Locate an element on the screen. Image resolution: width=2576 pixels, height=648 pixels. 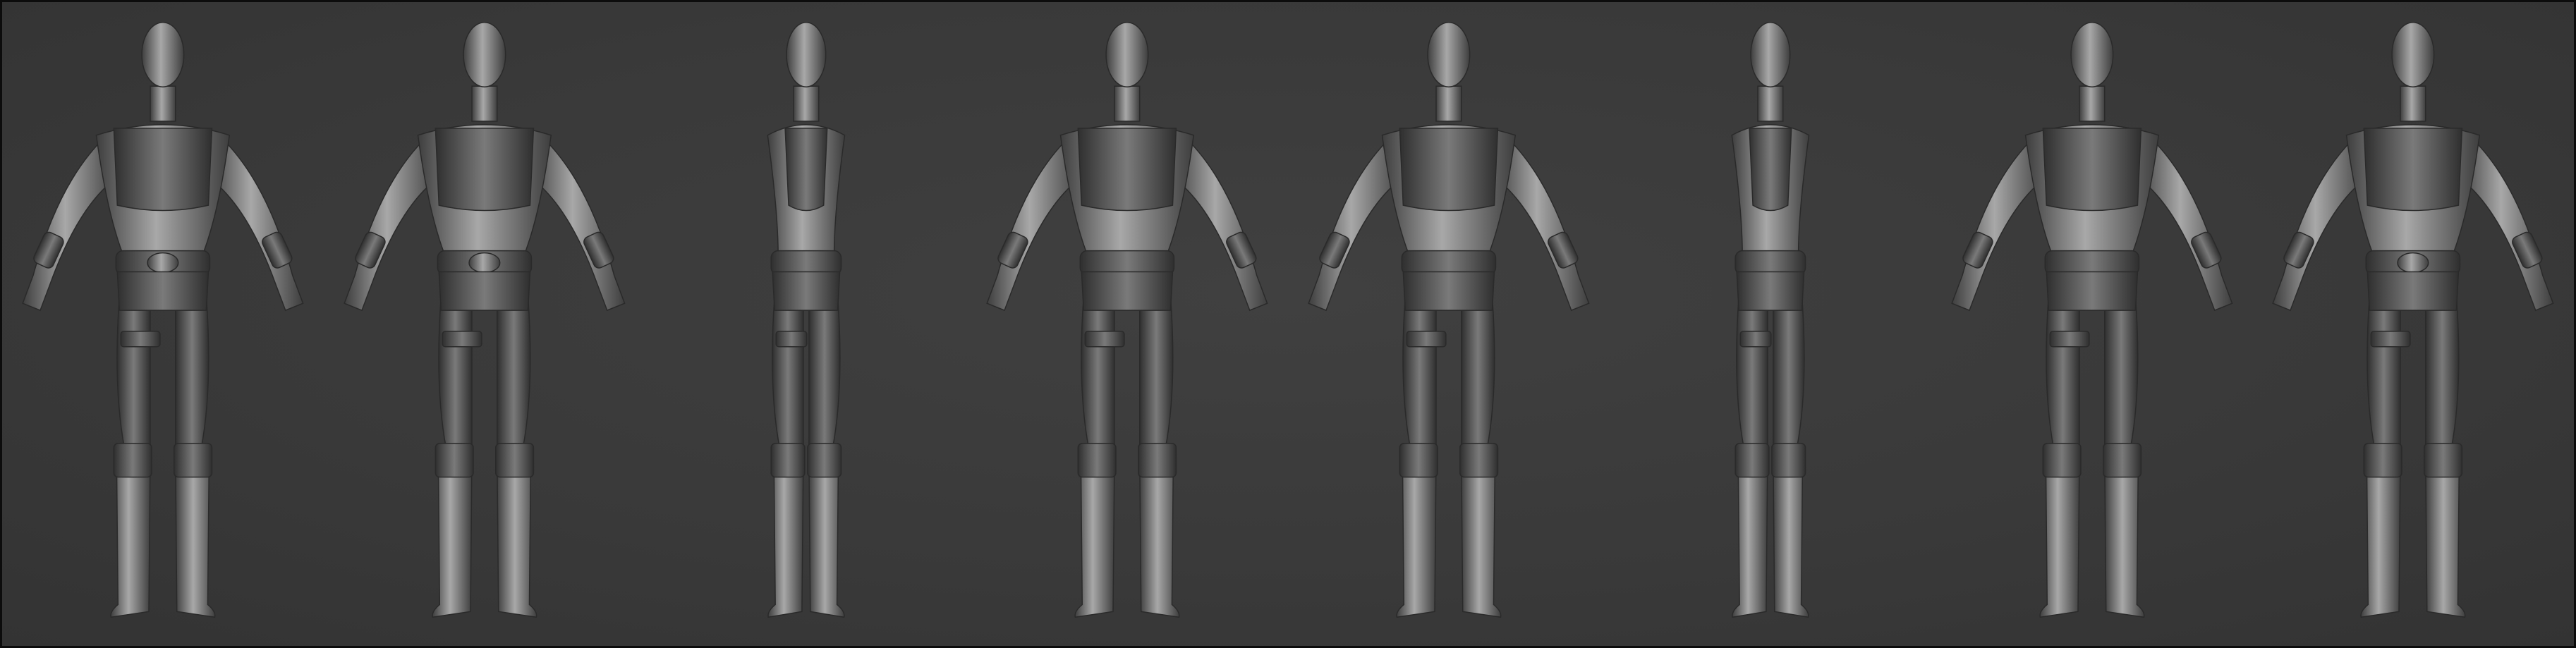
figure-front-three-quarter-right is located at coordinates (2413, 320).